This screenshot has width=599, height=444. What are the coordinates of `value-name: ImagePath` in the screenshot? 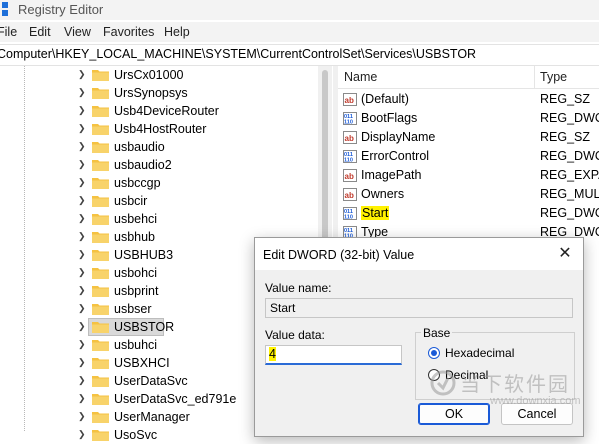 It's located at (391, 175).